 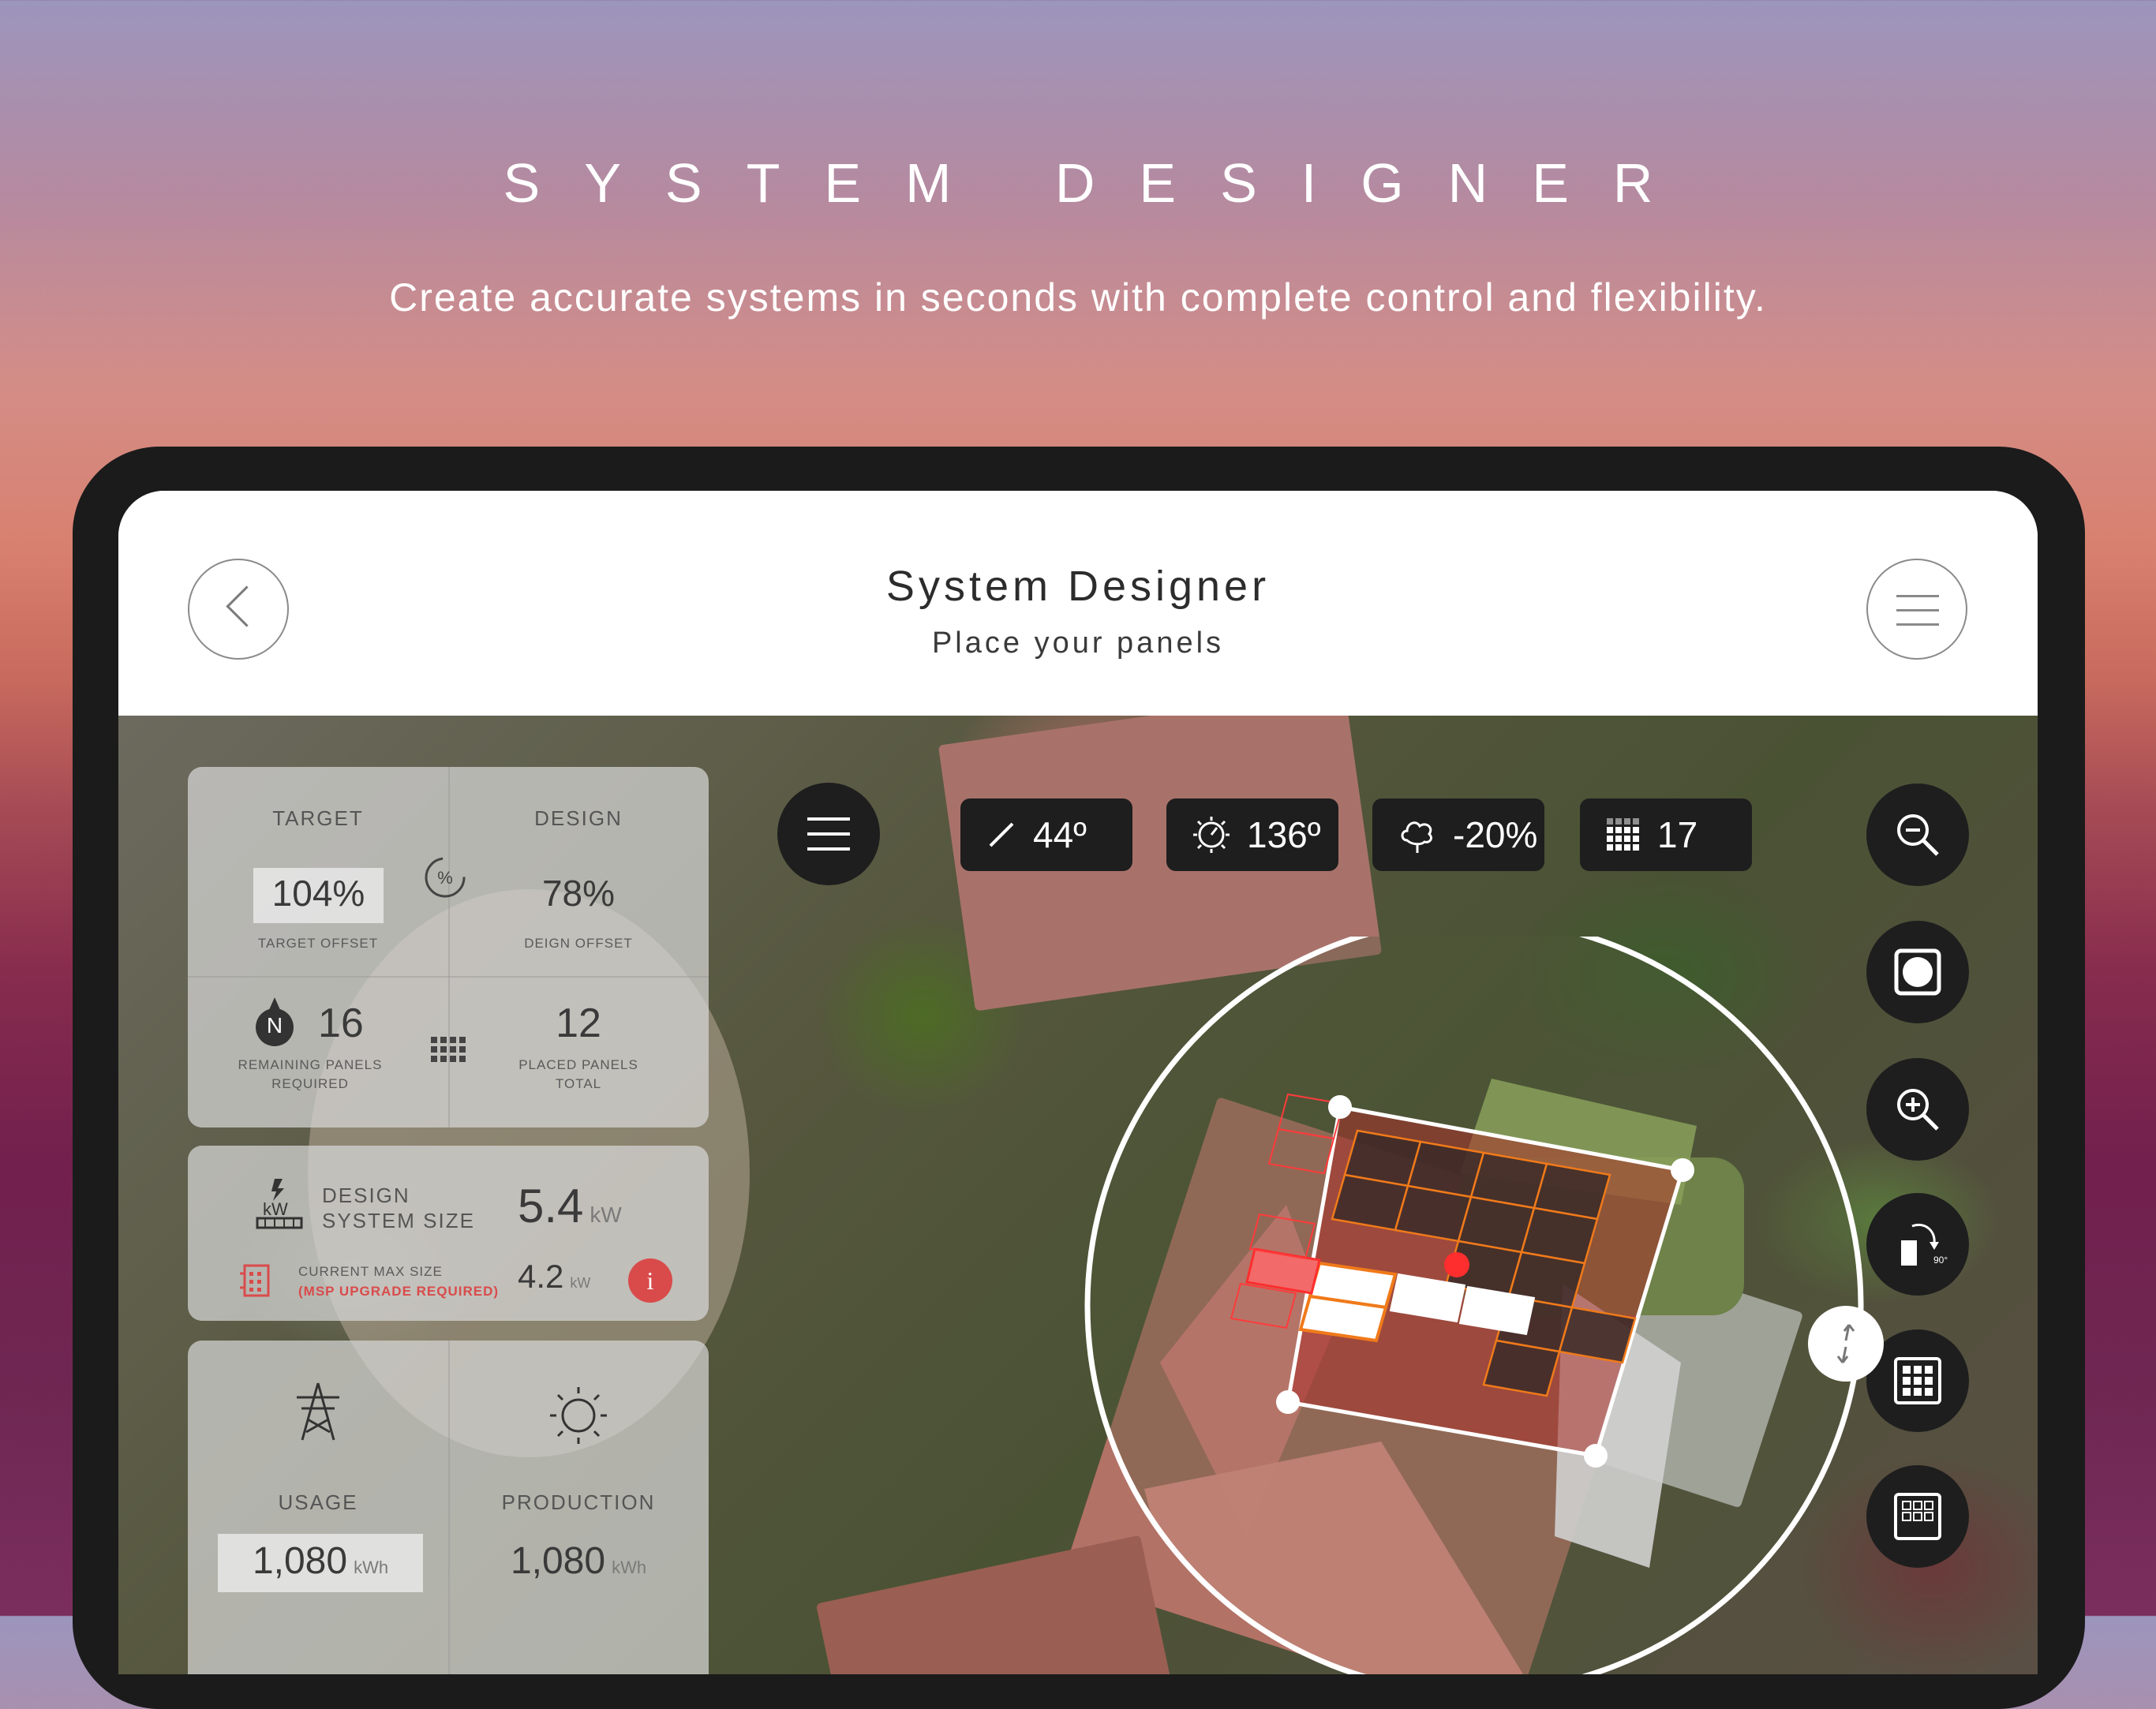 I want to click on azimuth-value: 136º, so click(x=1284, y=834).